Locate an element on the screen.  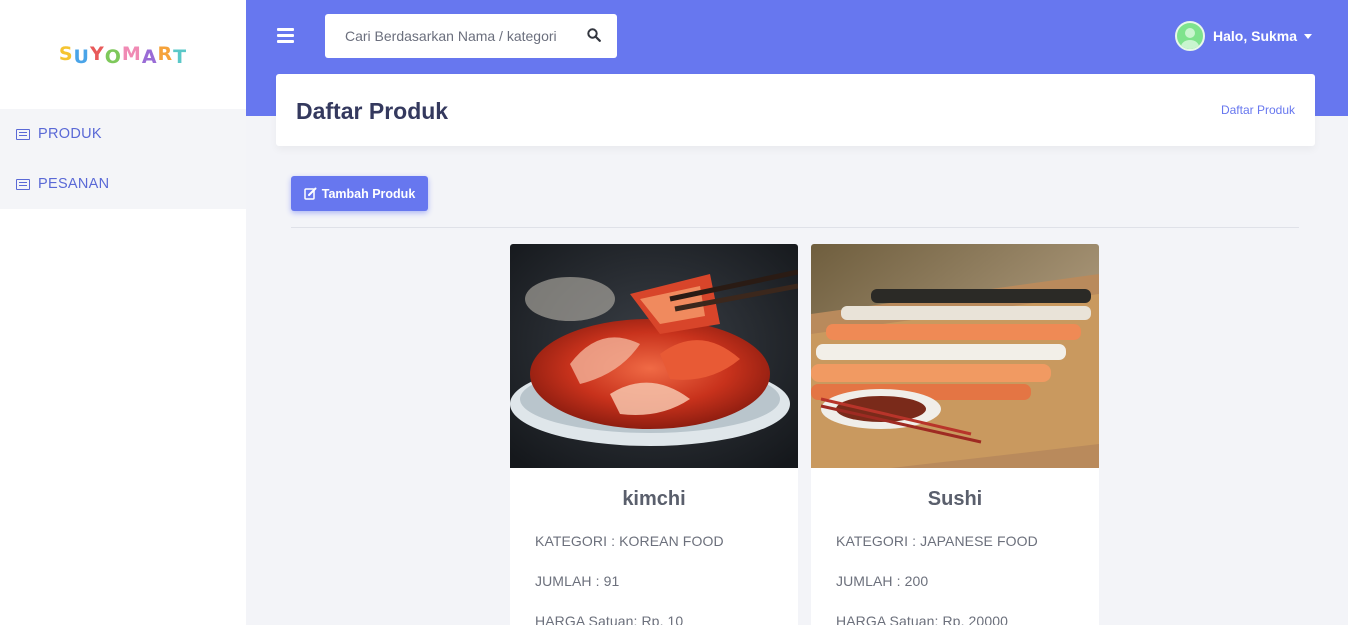
category-value: KOREAN FOOD is located at coordinates (671, 541).